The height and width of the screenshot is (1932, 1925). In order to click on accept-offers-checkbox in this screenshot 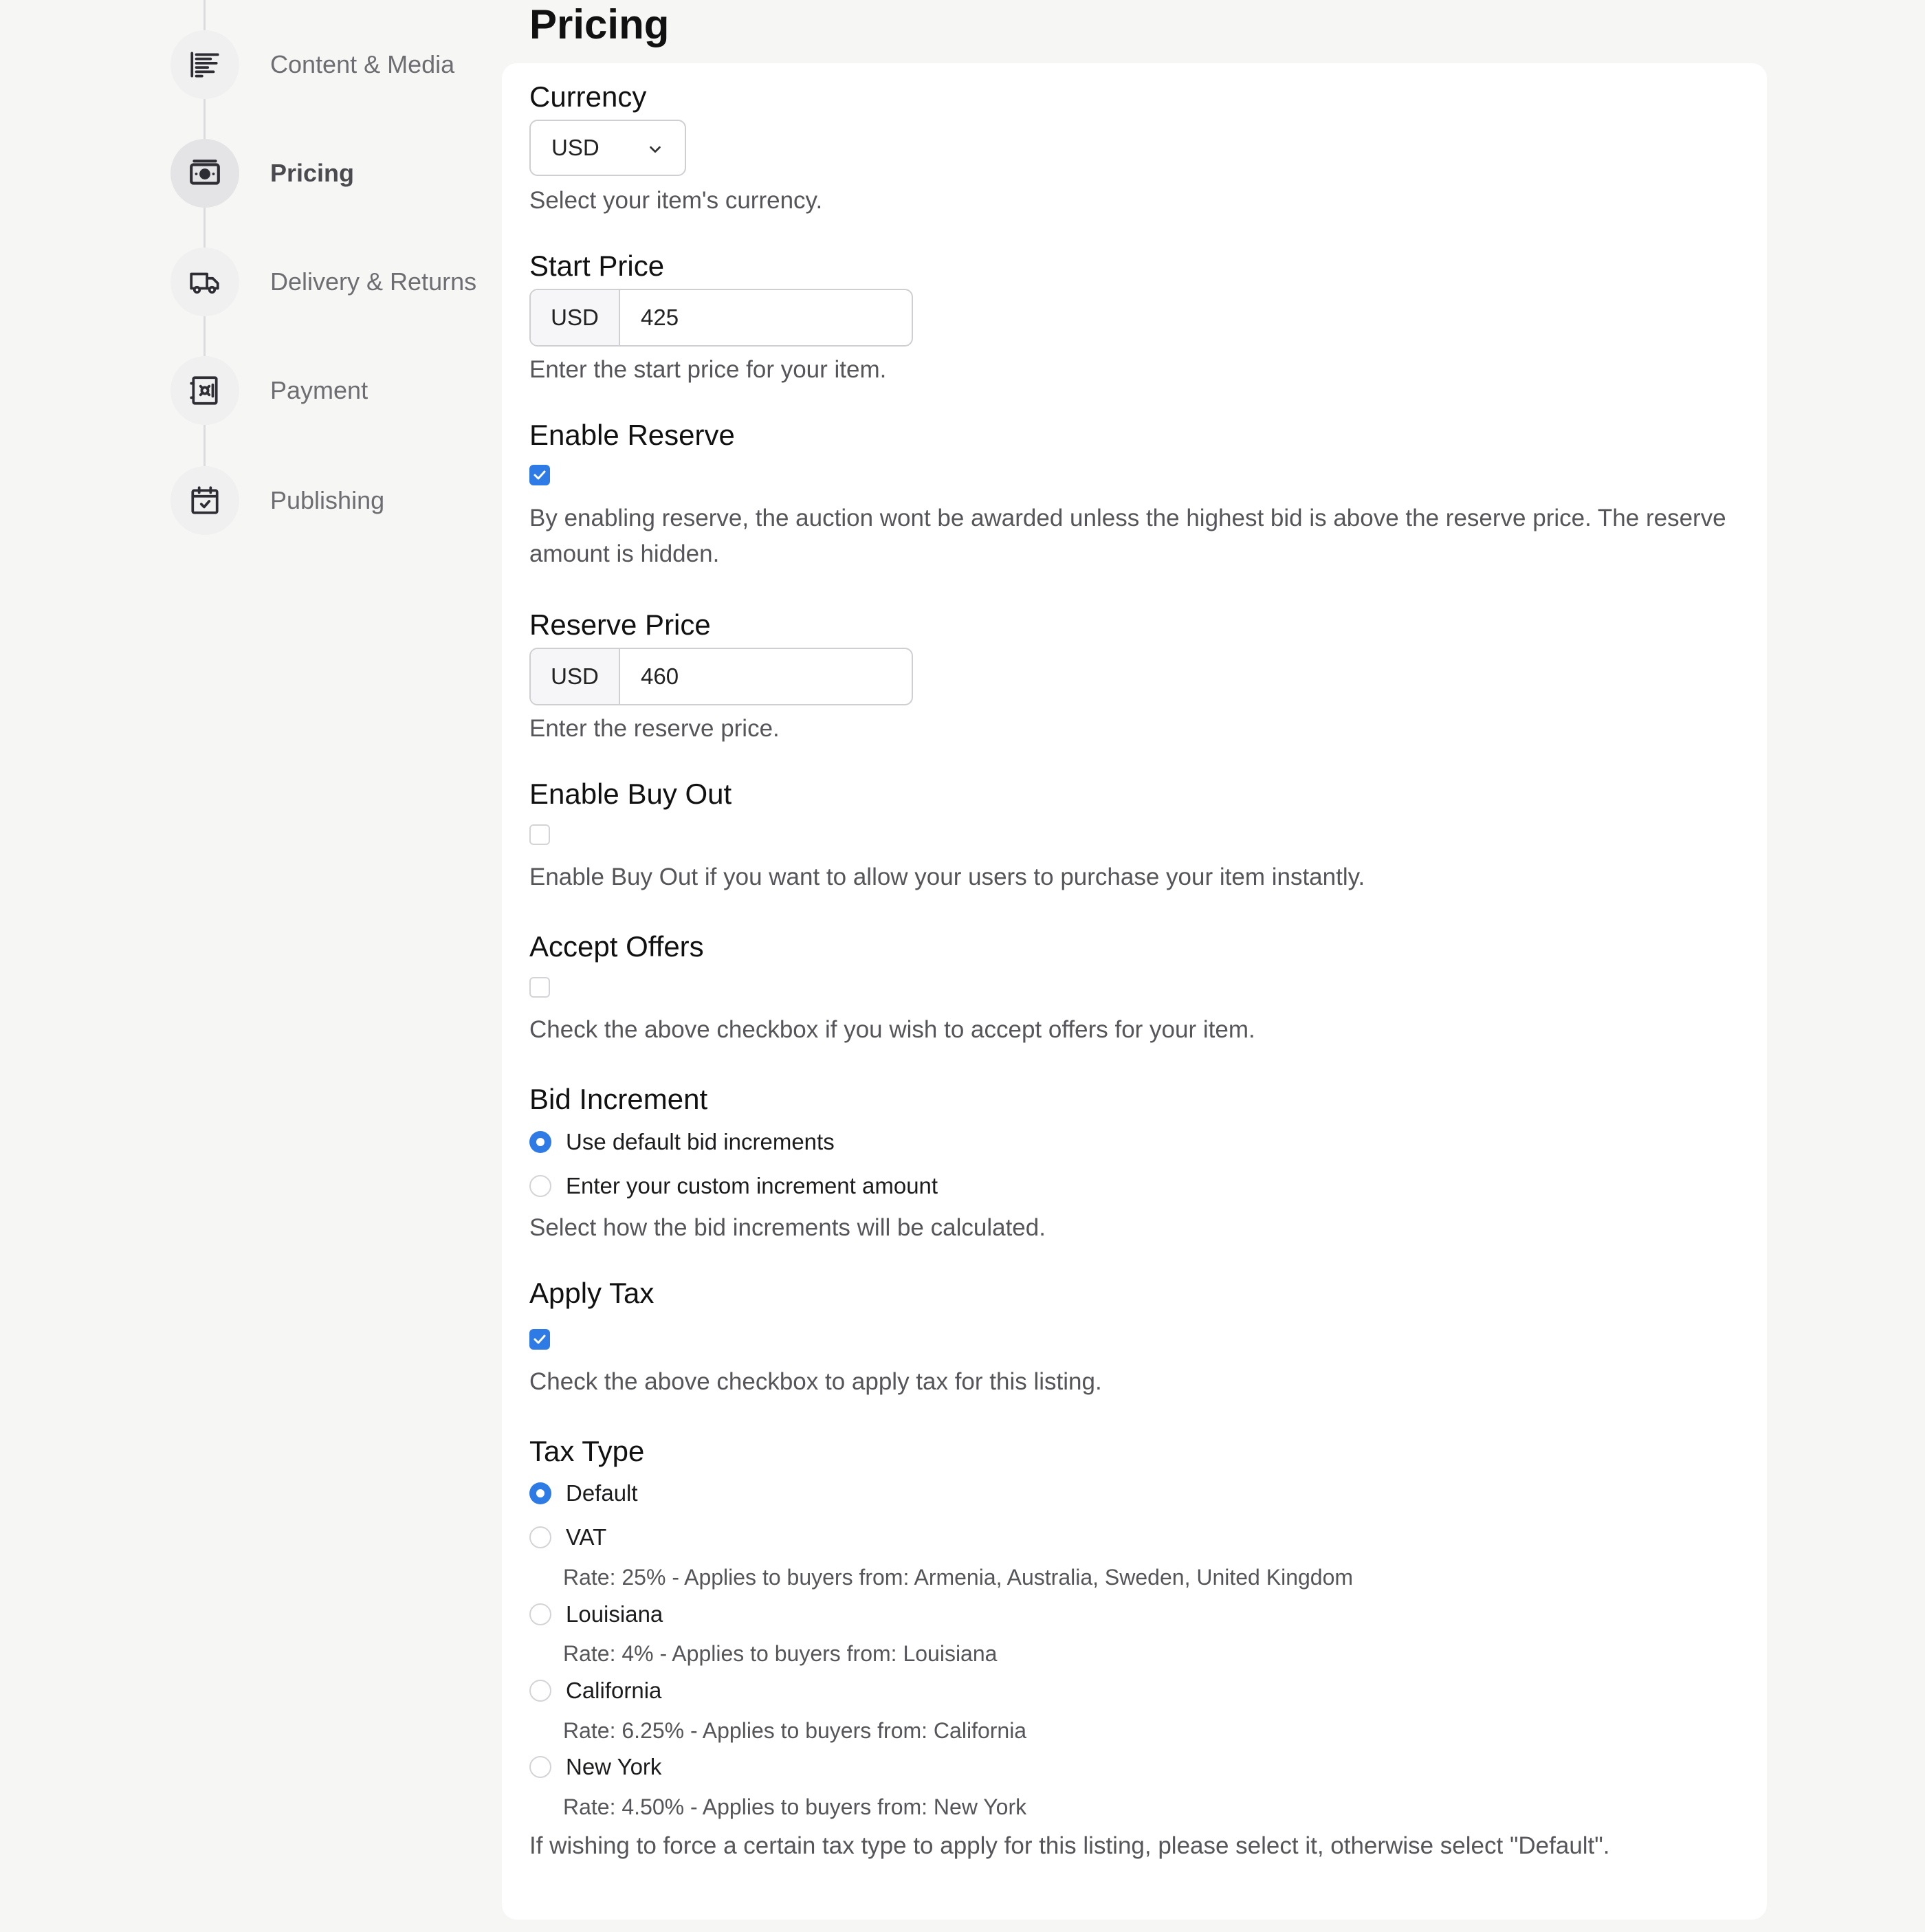, I will do `click(539, 988)`.